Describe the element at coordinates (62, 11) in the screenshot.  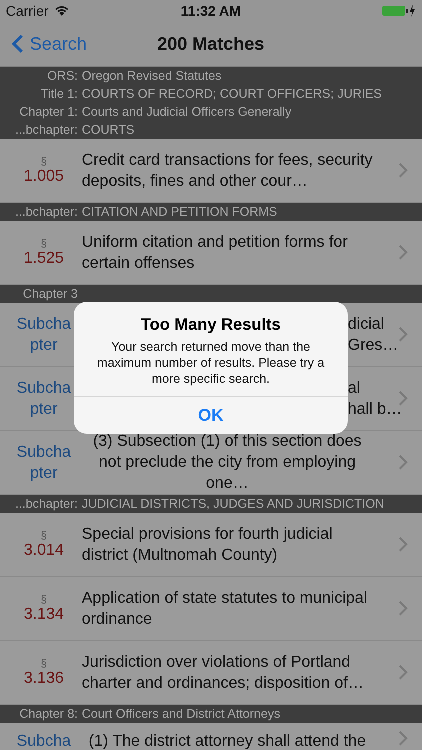
I see `wifi-icon` at that location.